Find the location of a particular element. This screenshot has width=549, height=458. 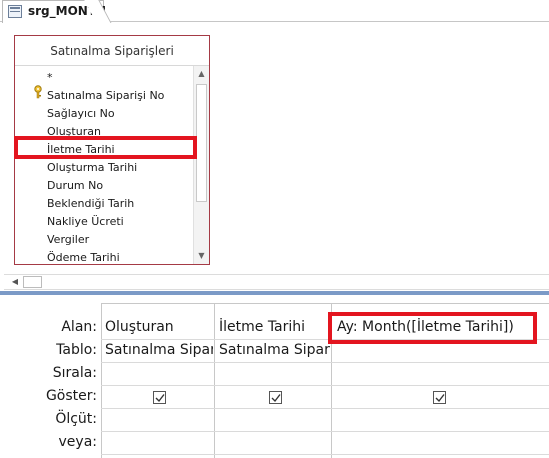

scroll-down-icon: ▼ is located at coordinates (201, 256).